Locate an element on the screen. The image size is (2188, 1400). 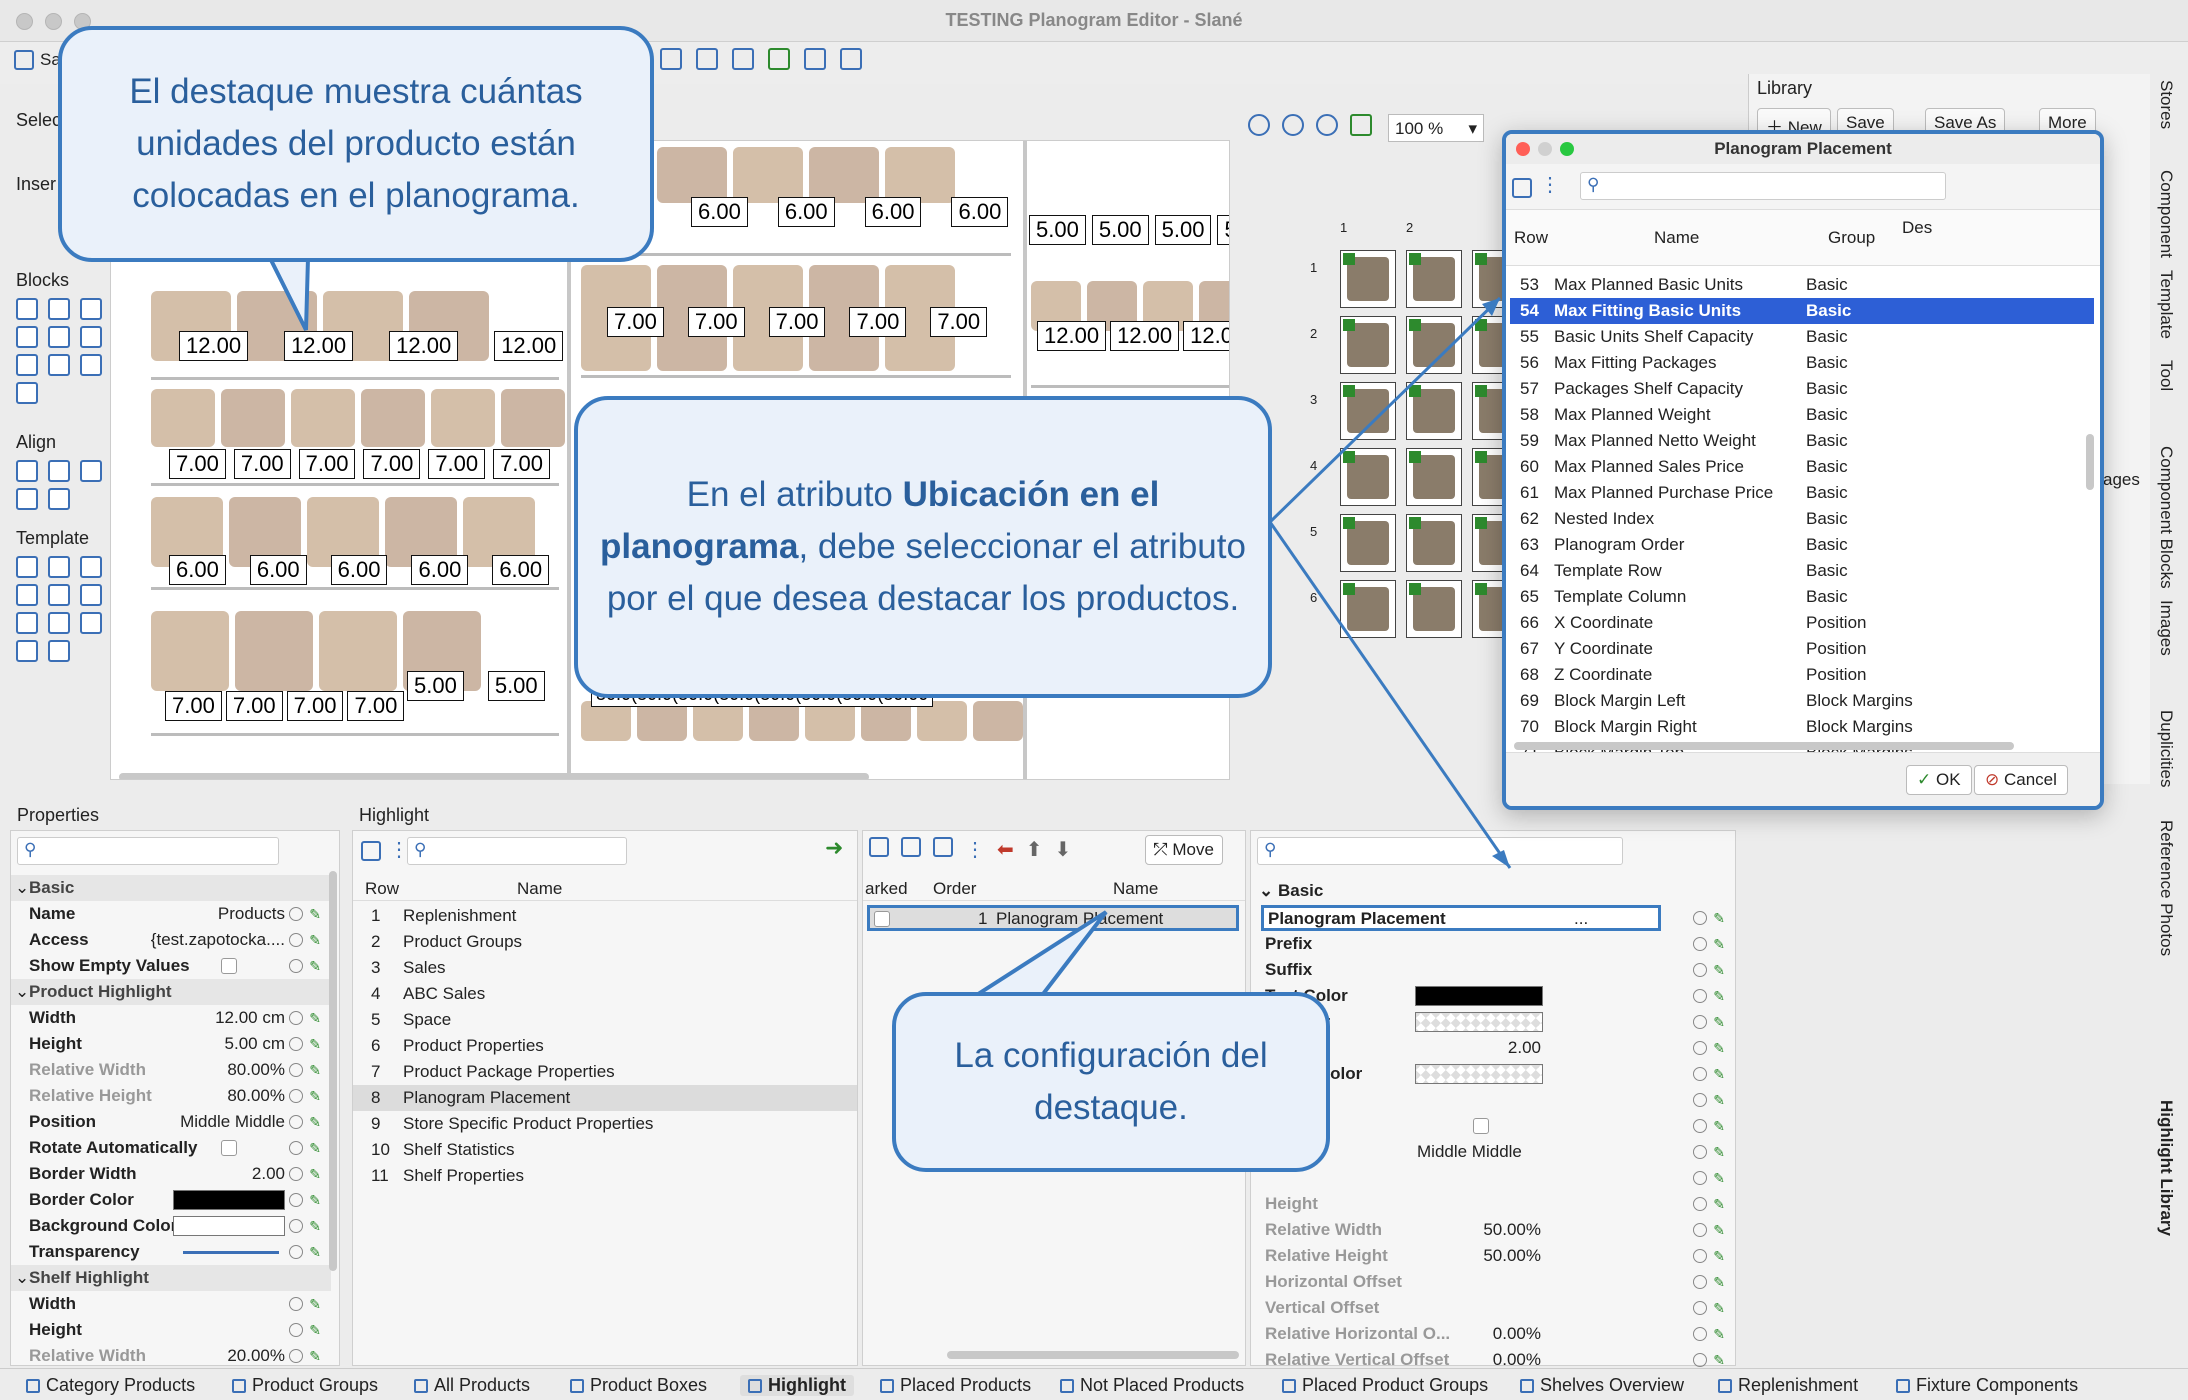
property-row: Height ✎ is located at coordinates (171, 1330).